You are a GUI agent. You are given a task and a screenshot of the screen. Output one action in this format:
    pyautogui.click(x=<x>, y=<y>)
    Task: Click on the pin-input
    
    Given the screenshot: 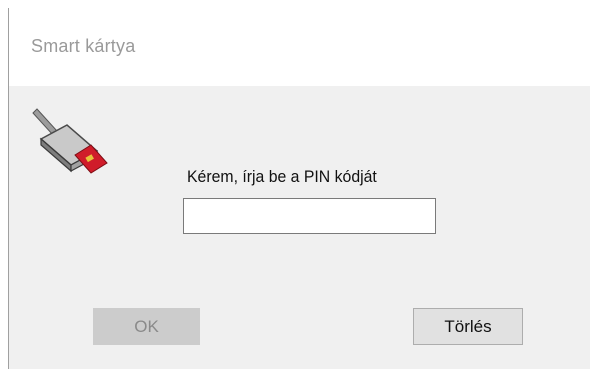 What is the action you would take?
    pyautogui.click(x=309, y=216)
    